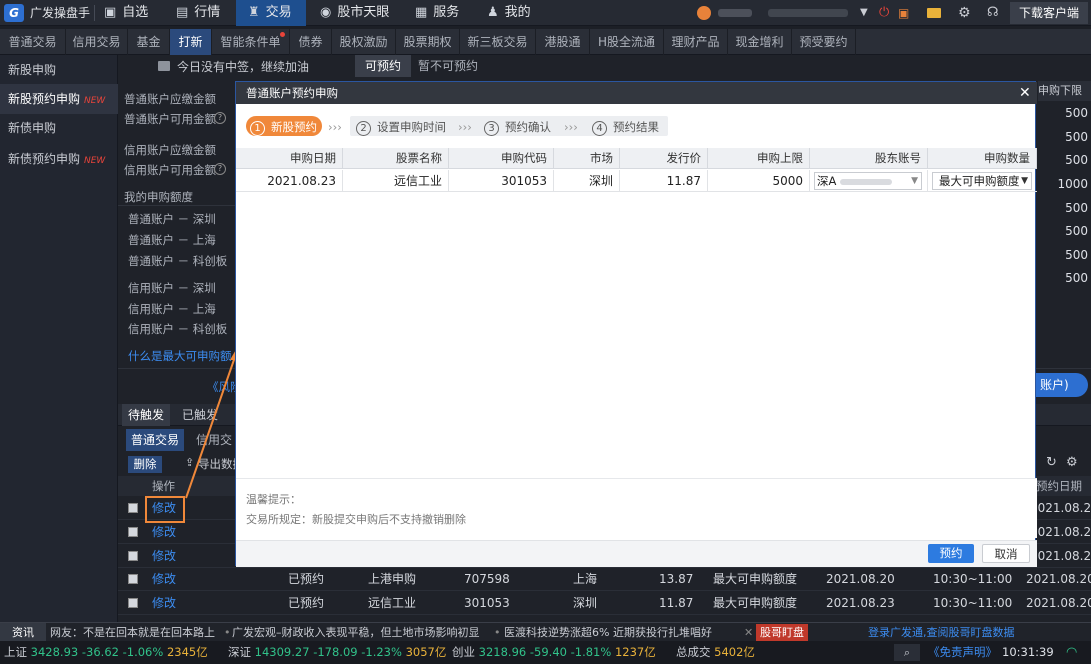 The width and height of the screenshot is (1091, 664). Describe the element at coordinates (289, 181) in the screenshot. I see `cell-date: 2021.08.23` at that location.